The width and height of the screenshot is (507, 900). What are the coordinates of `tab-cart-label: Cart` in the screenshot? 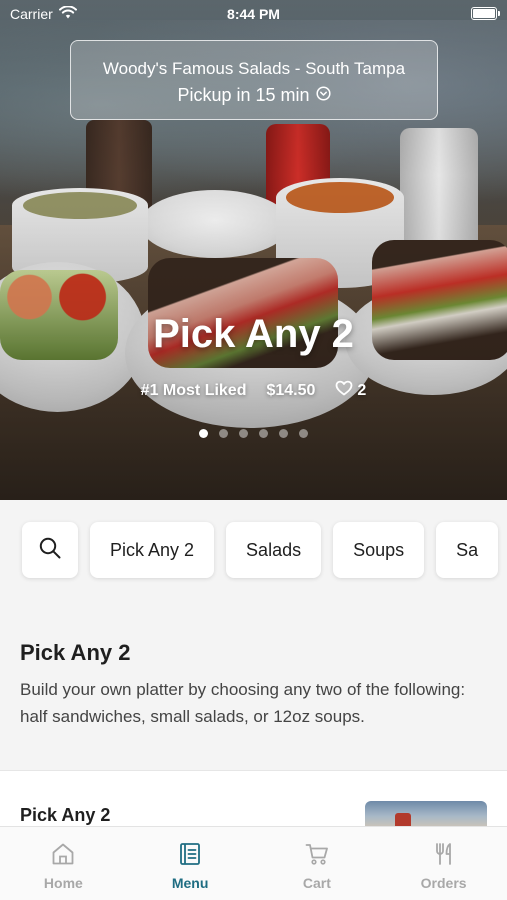 It's located at (316, 883).